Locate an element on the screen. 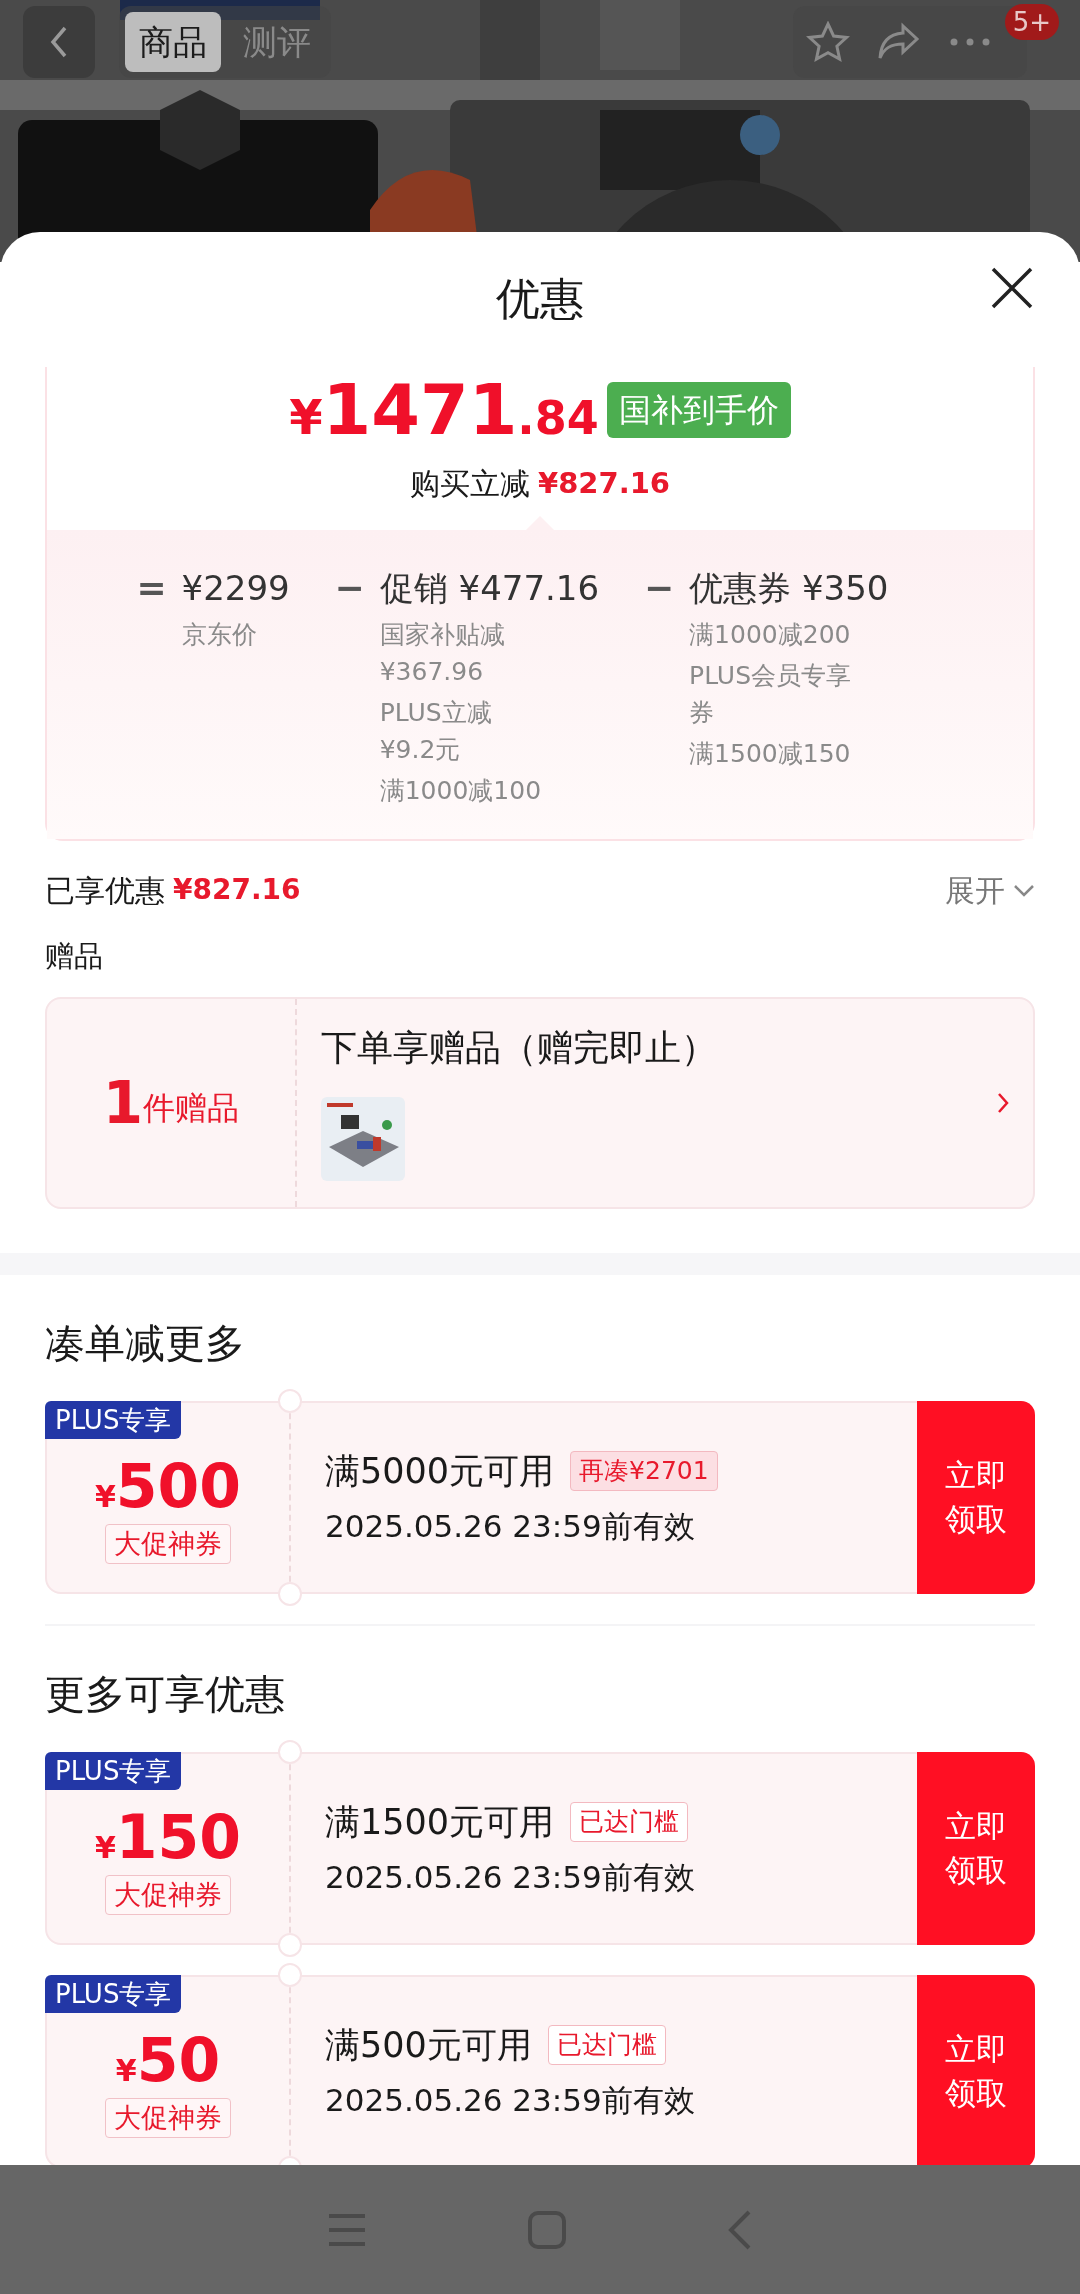 This screenshot has width=1080, height=2294. section-title: 赠品 is located at coordinates (74, 956).